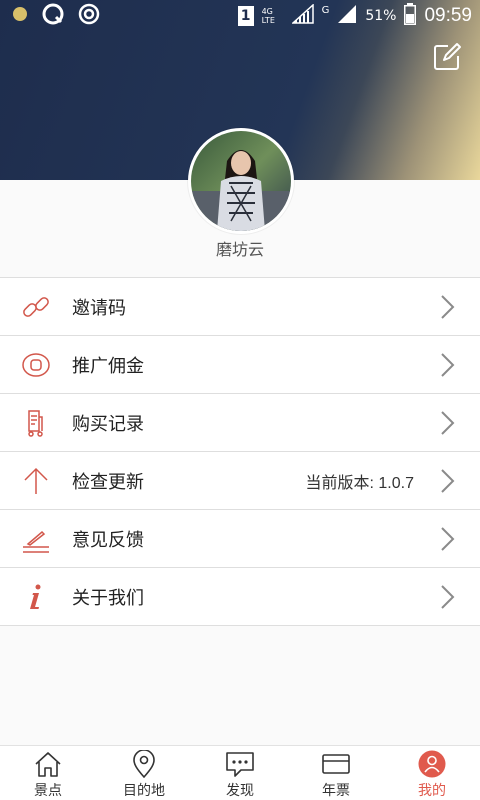 The height and width of the screenshot is (800, 480). I want to click on arrow-up-icon, so click(36, 480).